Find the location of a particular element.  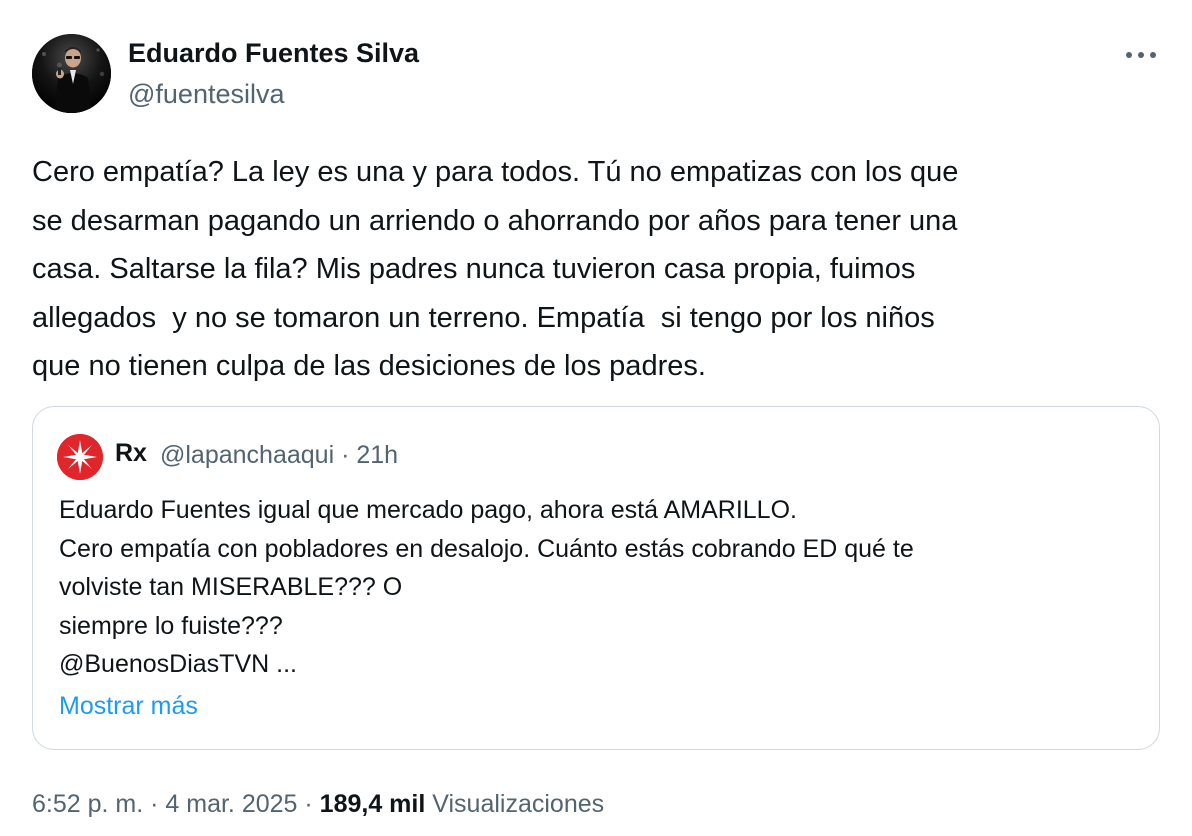

tweet-date: 4 mar. 2025 is located at coordinates (231, 804).